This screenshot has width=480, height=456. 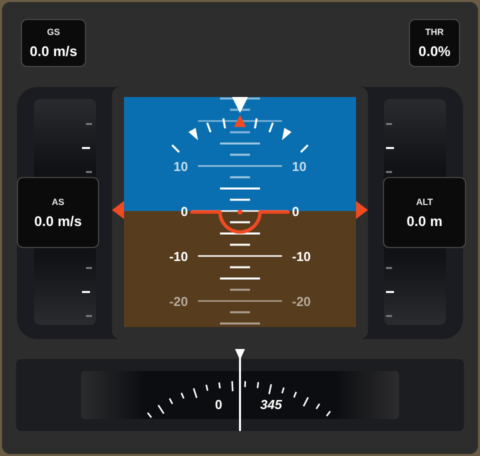 I want to click on readout-value: 0.0%, so click(x=434, y=51).